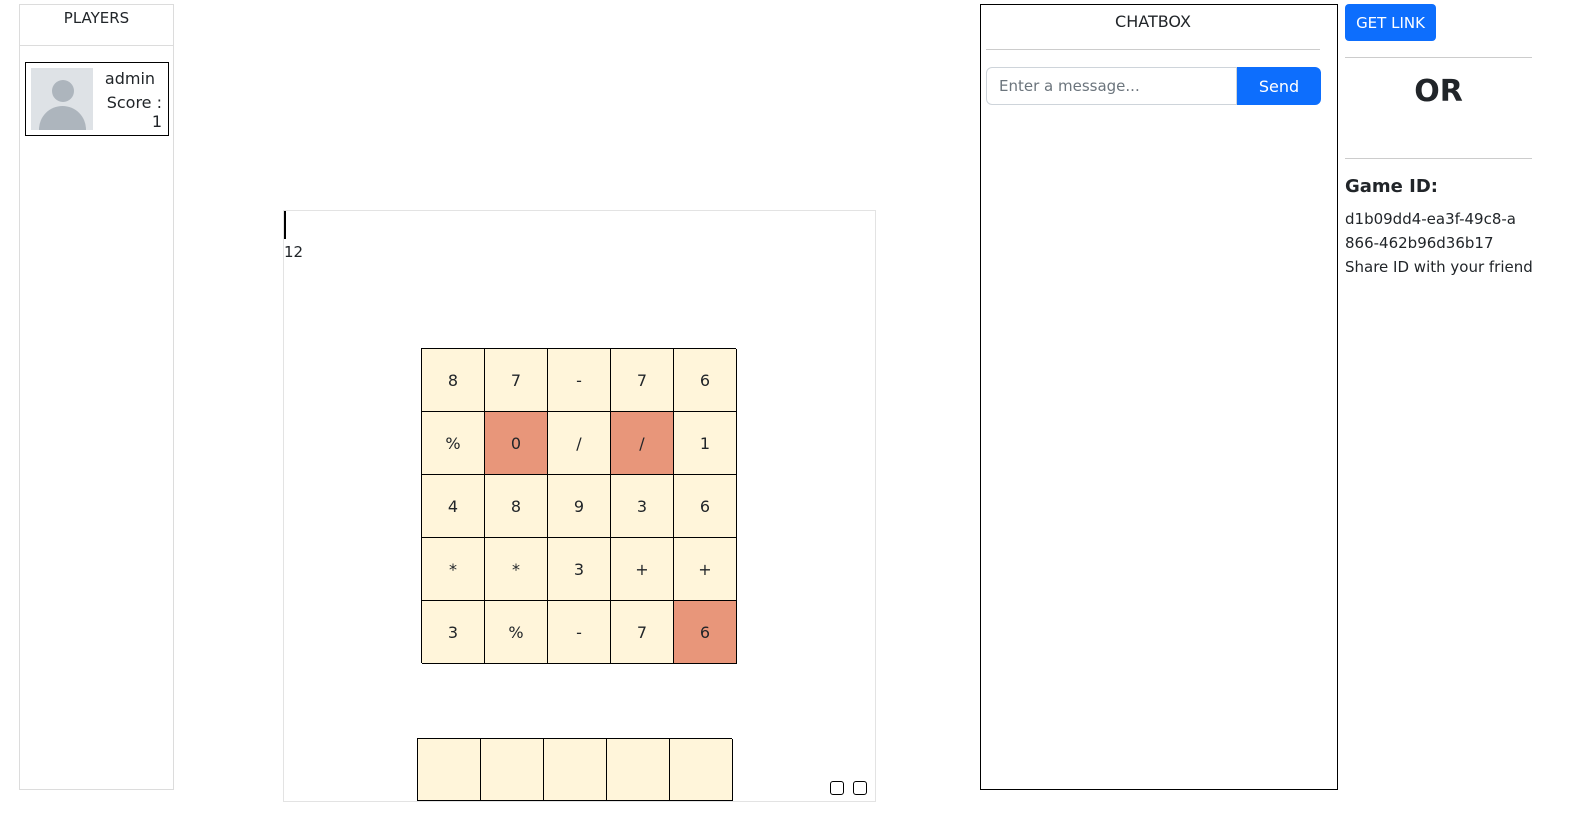 The image size is (1594, 834). What do you see at coordinates (97, 99) in the screenshot?
I see `player-card: admin Score : 1` at bounding box center [97, 99].